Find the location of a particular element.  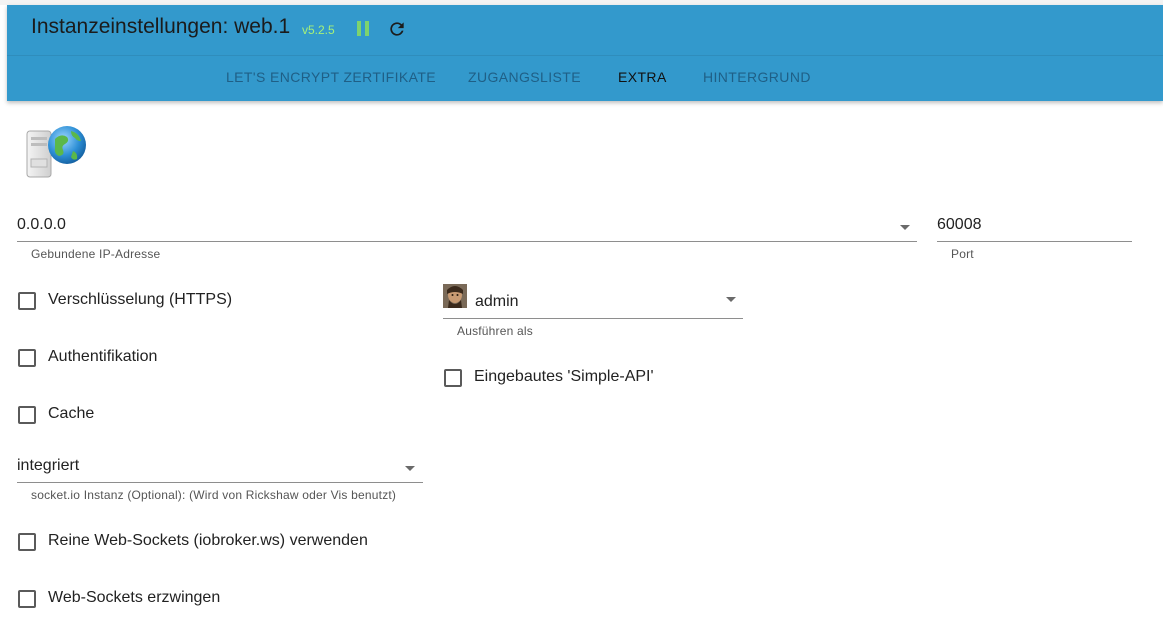

force-ws-label: Web-Sockets erzwingen is located at coordinates (134, 597).